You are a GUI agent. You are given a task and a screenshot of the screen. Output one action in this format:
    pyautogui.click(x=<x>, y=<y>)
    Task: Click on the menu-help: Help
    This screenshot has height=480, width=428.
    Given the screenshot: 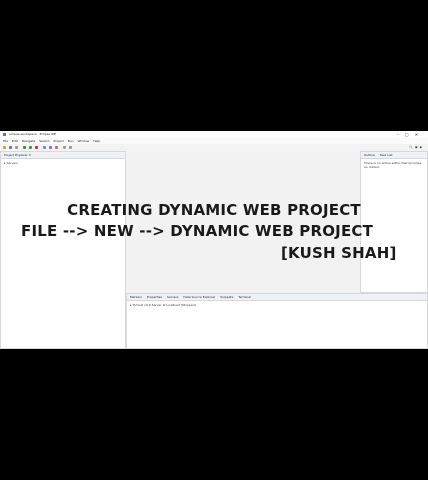 What is the action you would take?
    pyautogui.click(x=96, y=141)
    